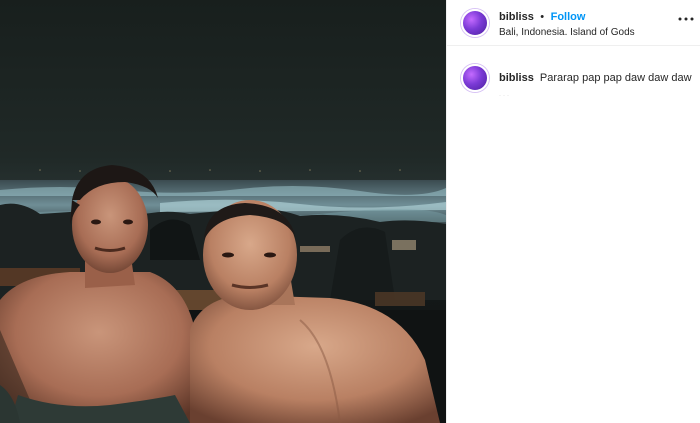 The width and height of the screenshot is (700, 423). Describe the element at coordinates (615, 78) in the screenshot. I see `caption-text: Pararap pap pap daw daw daw` at that location.